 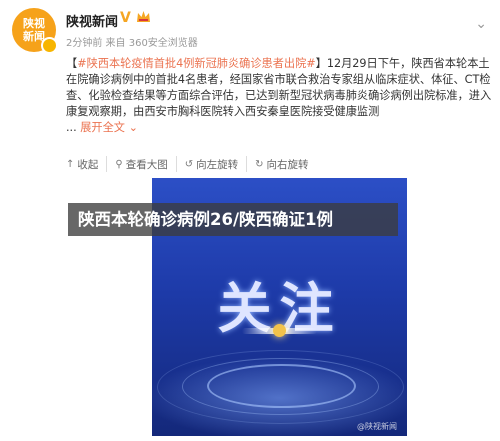 What do you see at coordinates (259, 164) in the screenshot?
I see `rotate-right-icon: ↻` at bounding box center [259, 164].